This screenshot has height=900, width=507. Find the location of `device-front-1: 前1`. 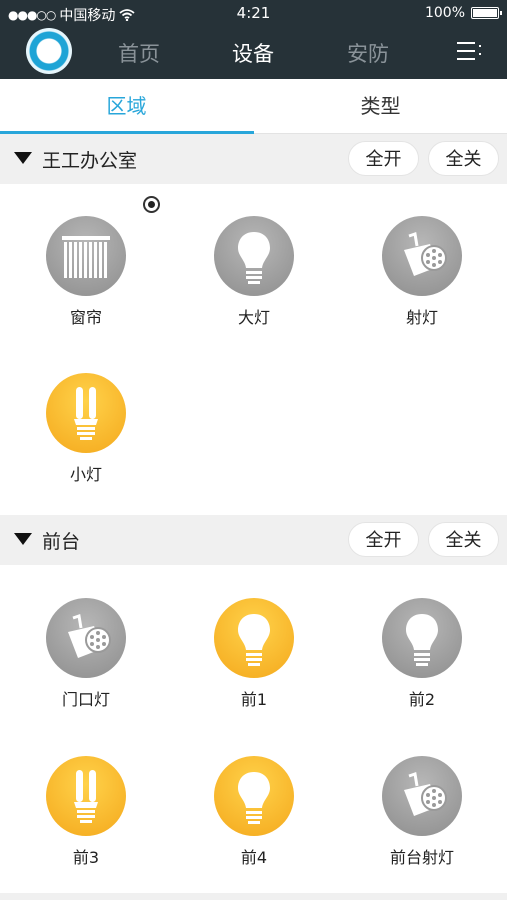

device-front-1: 前1 is located at coordinates (254, 663).